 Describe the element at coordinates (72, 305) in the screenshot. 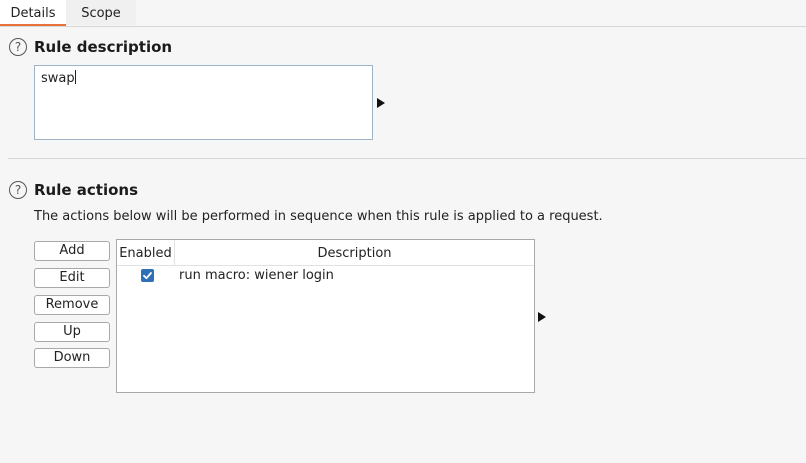

I see `remove-button: Remove` at that location.